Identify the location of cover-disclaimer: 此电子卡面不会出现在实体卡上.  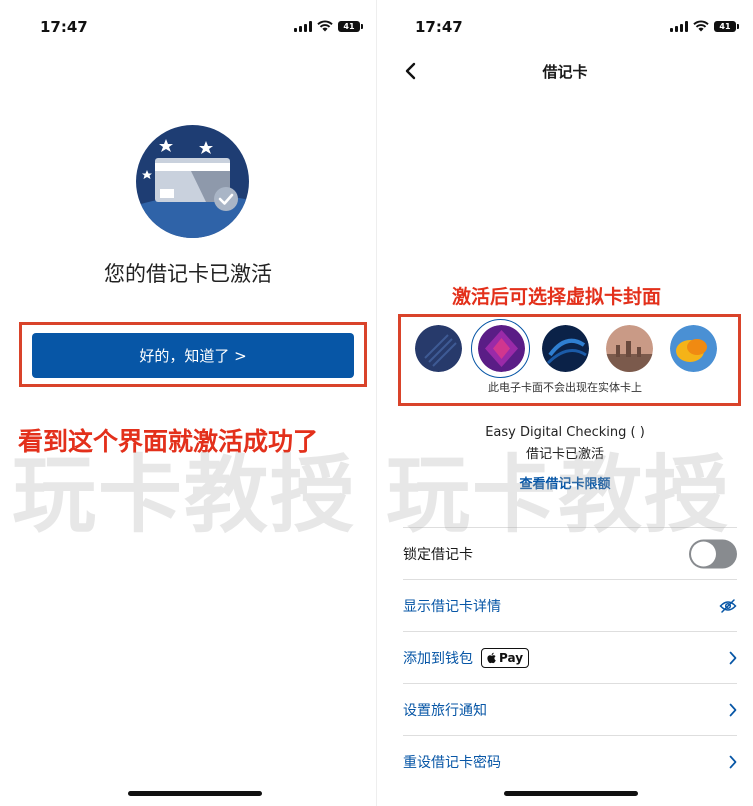
(565, 387).